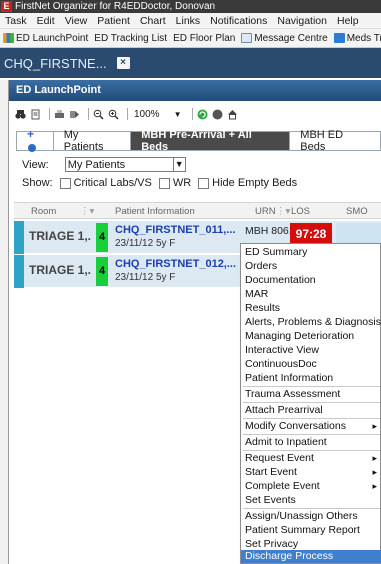  I want to click on menu-item-documentation: Documentation, so click(311, 280).